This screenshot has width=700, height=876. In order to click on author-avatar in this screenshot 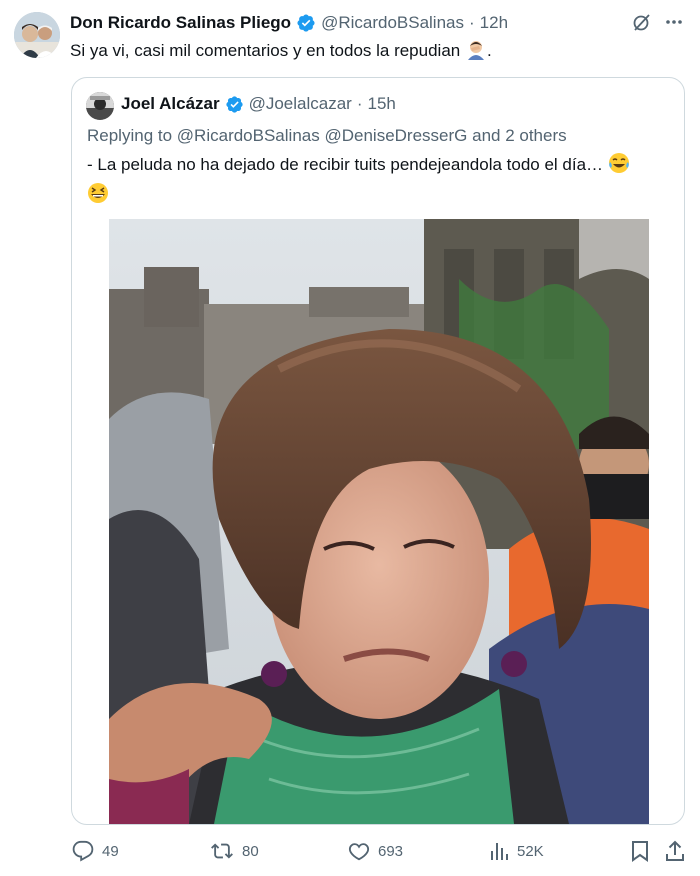, I will do `click(37, 35)`.